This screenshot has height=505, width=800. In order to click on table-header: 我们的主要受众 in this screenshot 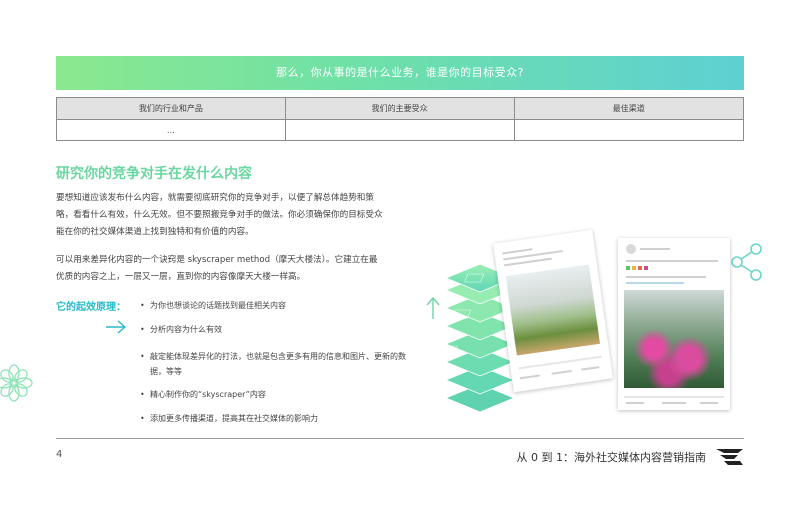, I will do `click(399, 108)`.